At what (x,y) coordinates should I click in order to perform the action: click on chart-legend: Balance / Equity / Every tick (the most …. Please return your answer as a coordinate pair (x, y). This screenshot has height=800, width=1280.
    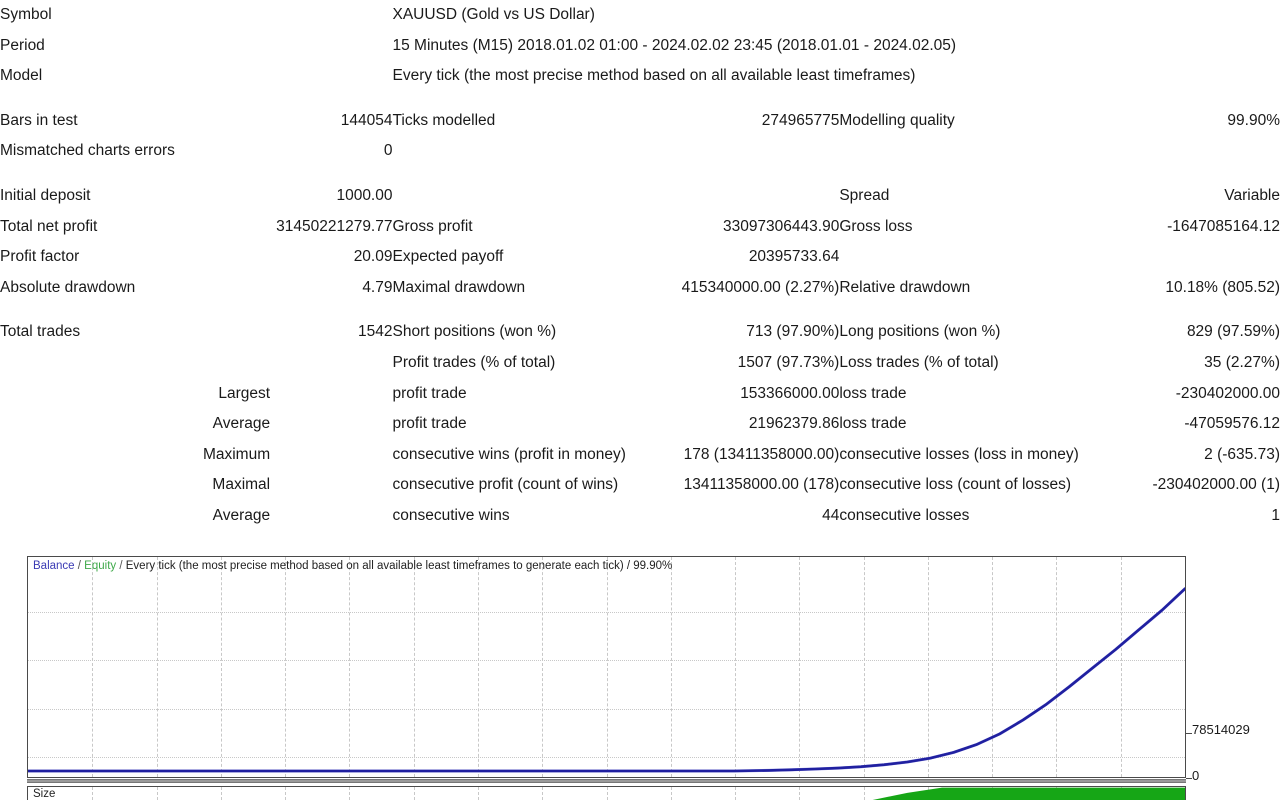
    Looking at the image, I should click on (352, 566).